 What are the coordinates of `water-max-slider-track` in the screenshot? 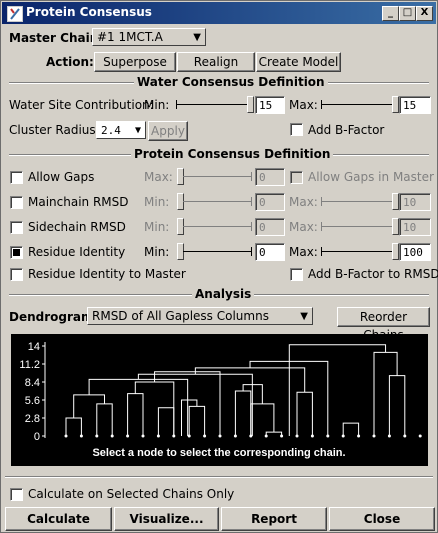 It's located at (359, 104).